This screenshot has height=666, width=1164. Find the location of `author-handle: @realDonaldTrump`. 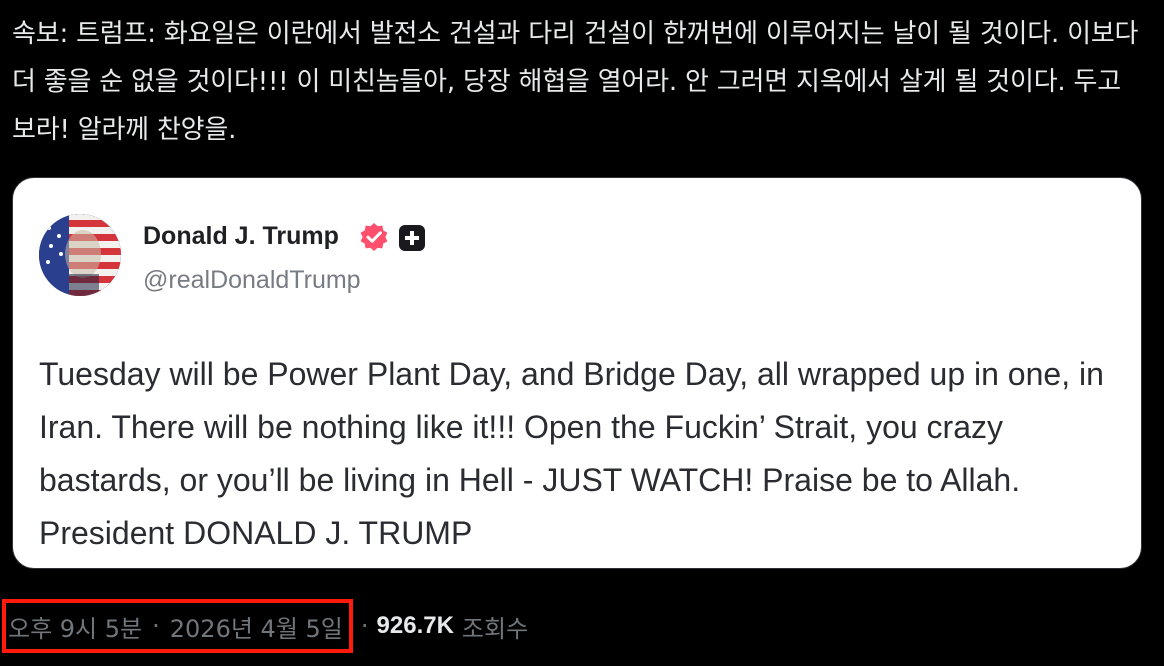

author-handle: @realDonaldTrump is located at coordinates (252, 280).